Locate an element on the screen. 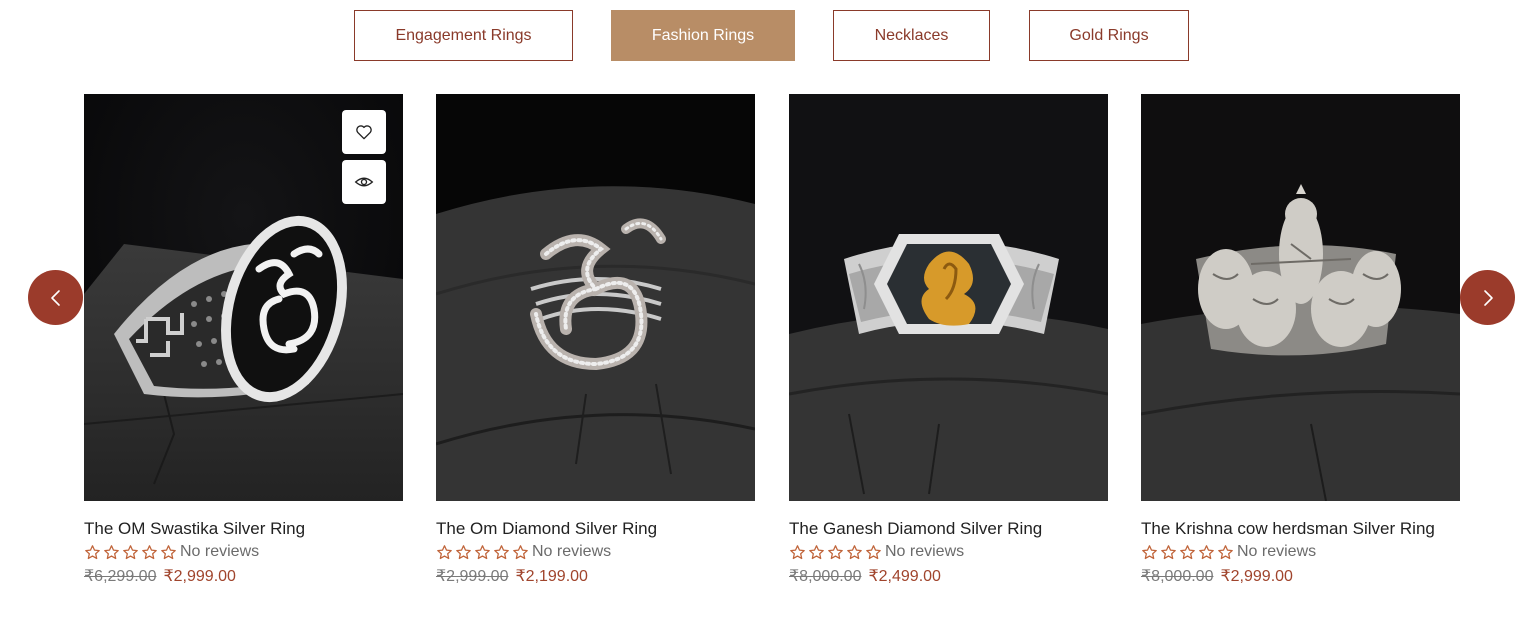 The width and height of the screenshot is (1539, 623). product-title: The Om Diamond Silver Ring is located at coordinates (595, 529).